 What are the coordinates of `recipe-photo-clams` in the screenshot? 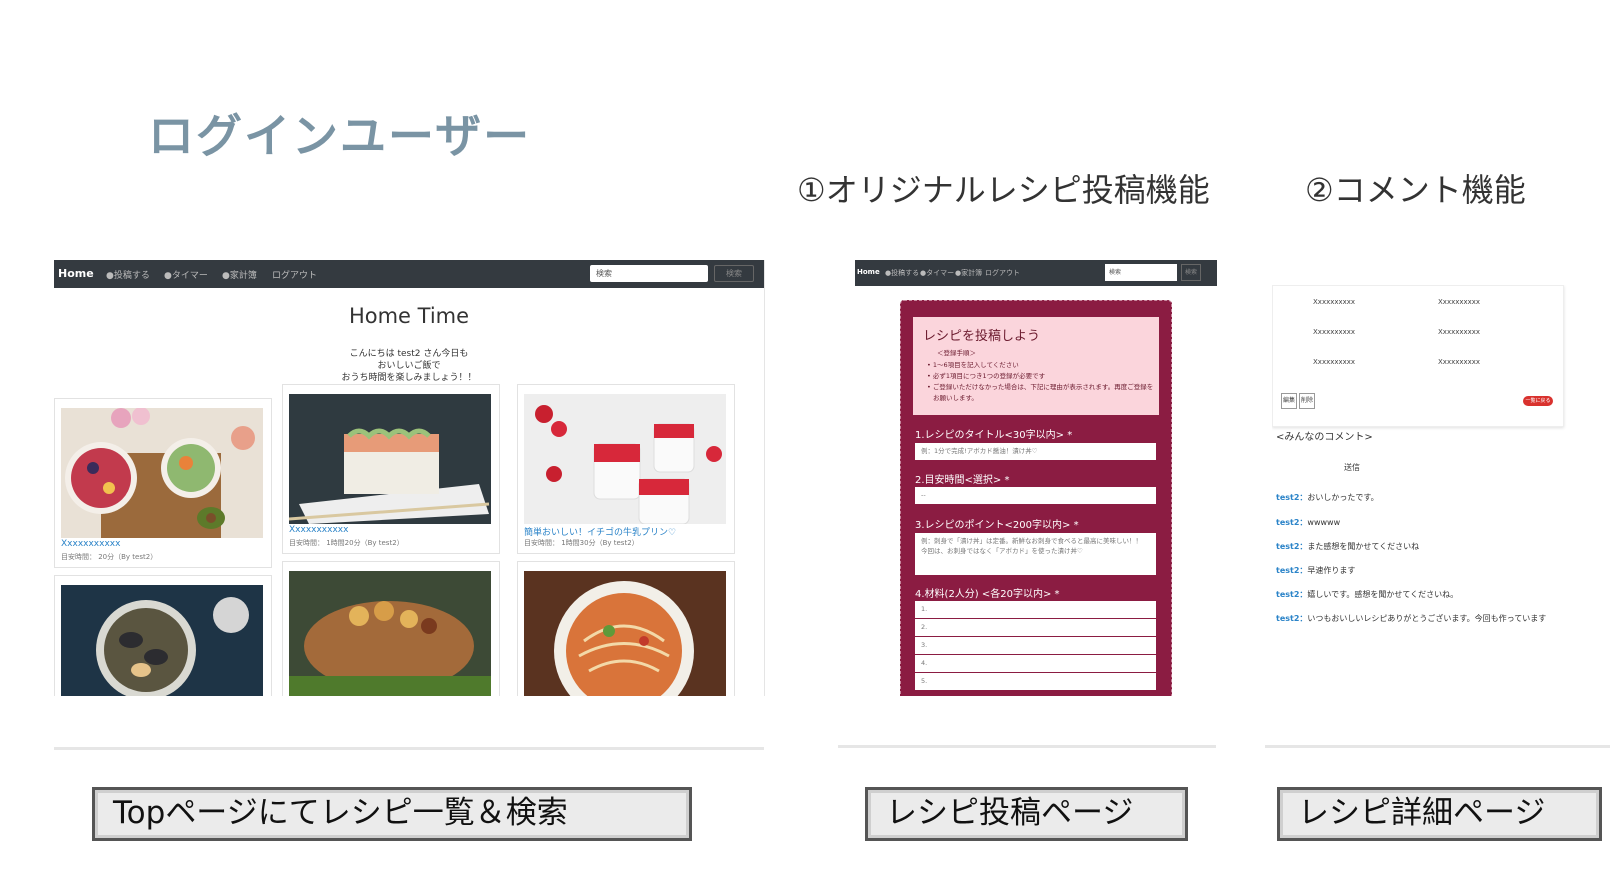 It's located at (162, 640).